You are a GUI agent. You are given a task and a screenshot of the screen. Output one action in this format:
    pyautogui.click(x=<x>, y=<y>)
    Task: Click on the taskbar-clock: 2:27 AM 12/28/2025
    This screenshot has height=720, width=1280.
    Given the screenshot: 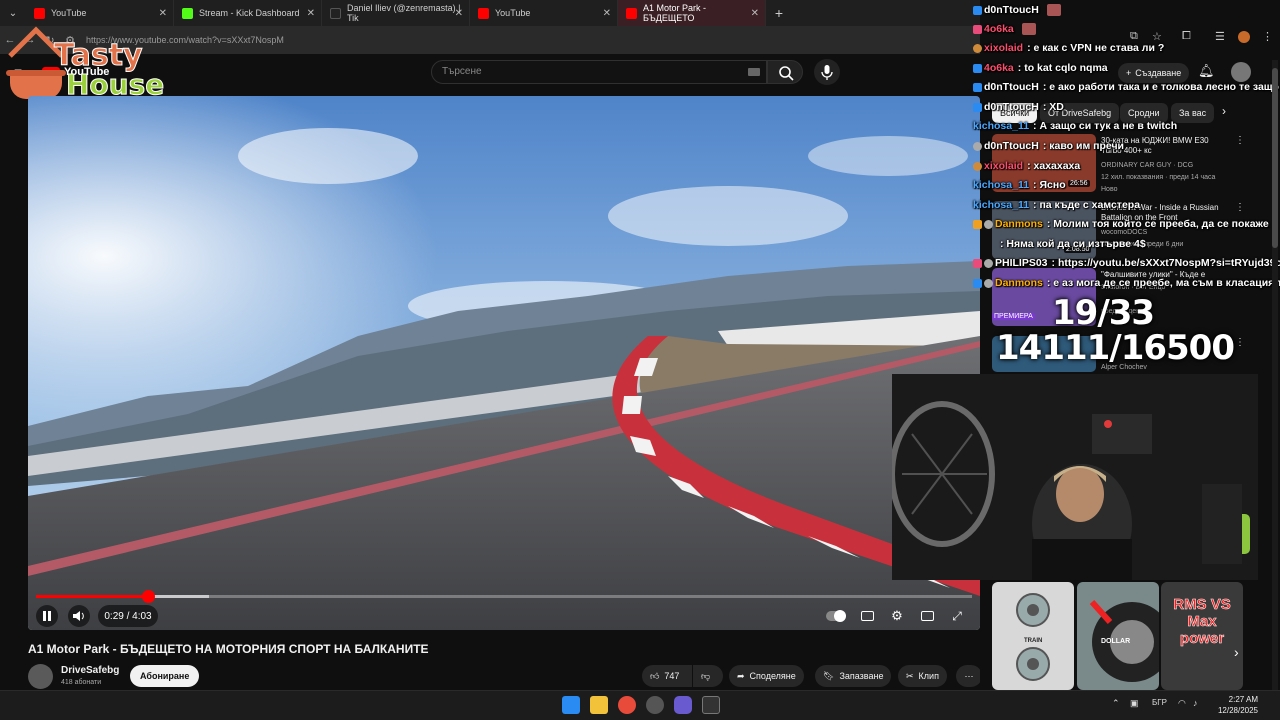 What is the action you would take?
    pyautogui.click(x=1233, y=705)
    